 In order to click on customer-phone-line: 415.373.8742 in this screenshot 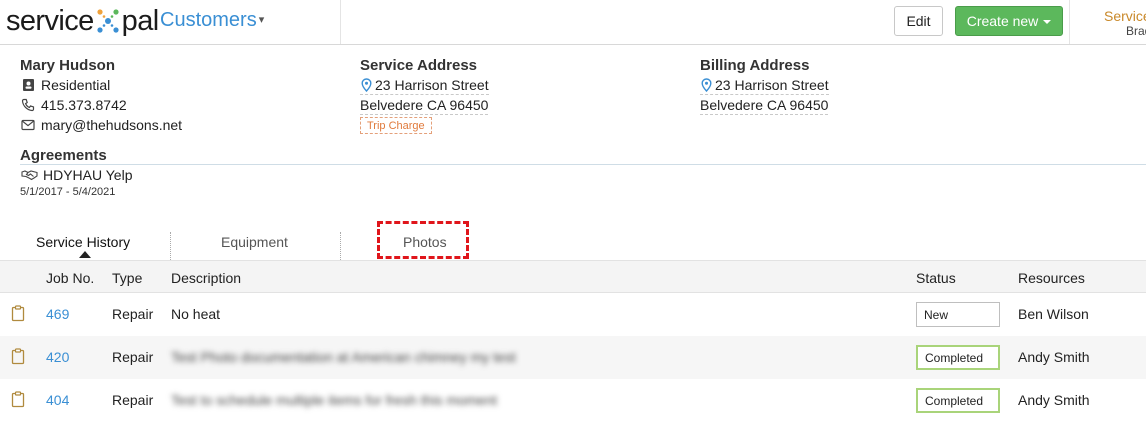, I will do `click(73, 105)`.